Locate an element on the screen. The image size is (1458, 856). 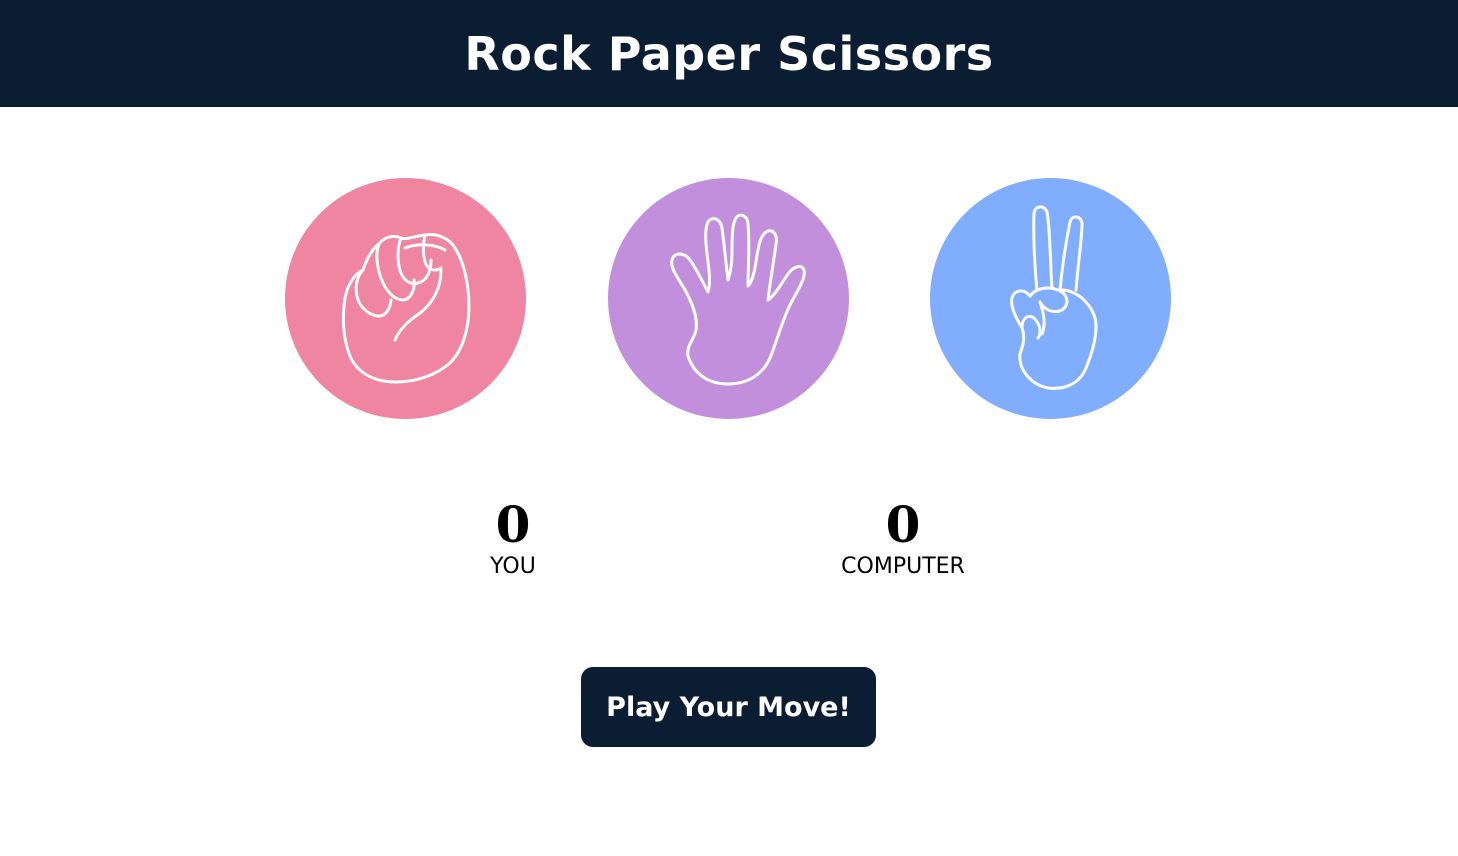
play-move-button: Play Your Move! is located at coordinates (728, 707).